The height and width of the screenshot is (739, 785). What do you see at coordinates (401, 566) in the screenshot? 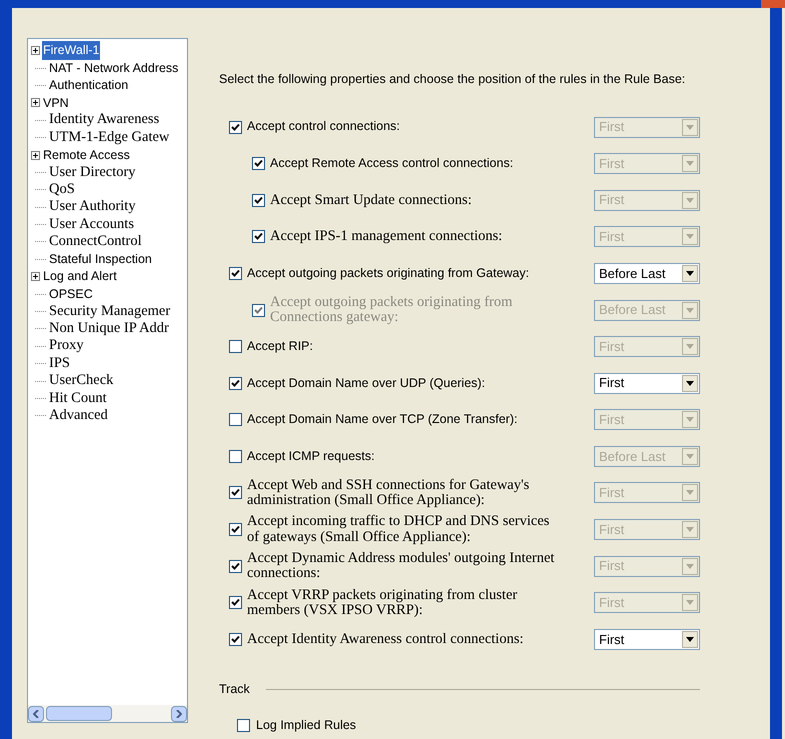
I see `rule-label: Accept Dynamic Address modules' outgoing Internet connections:` at bounding box center [401, 566].